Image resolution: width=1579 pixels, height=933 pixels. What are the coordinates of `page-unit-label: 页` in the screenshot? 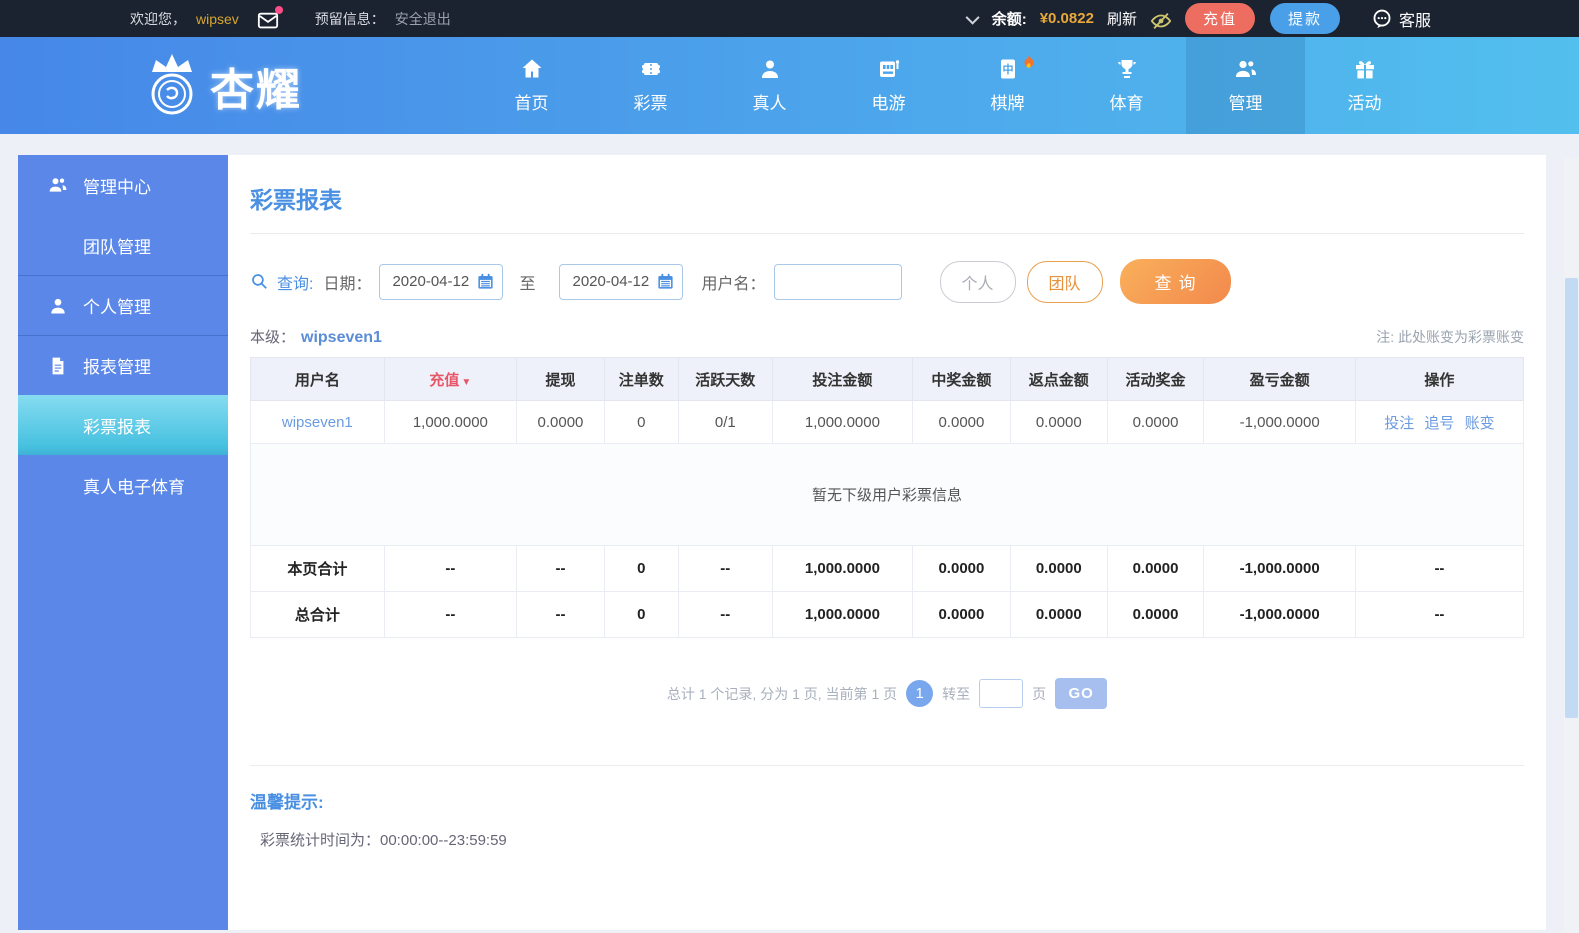 It's located at (1039, 693).